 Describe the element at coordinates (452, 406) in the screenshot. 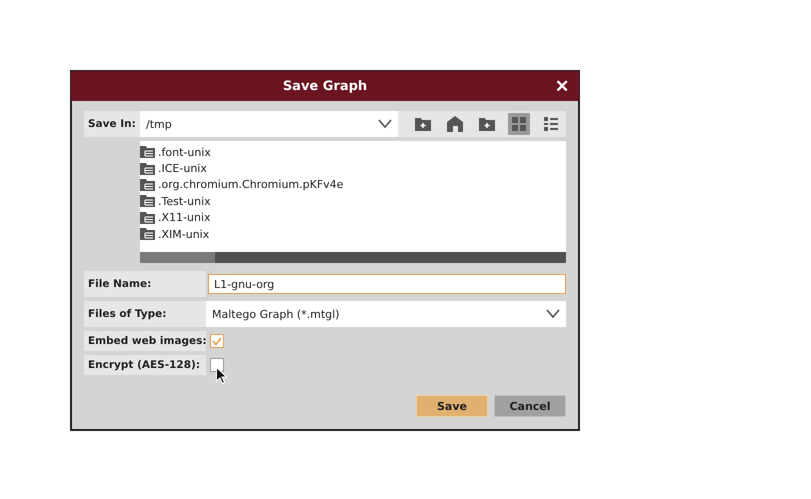

I see `save-button: Save` at that location.